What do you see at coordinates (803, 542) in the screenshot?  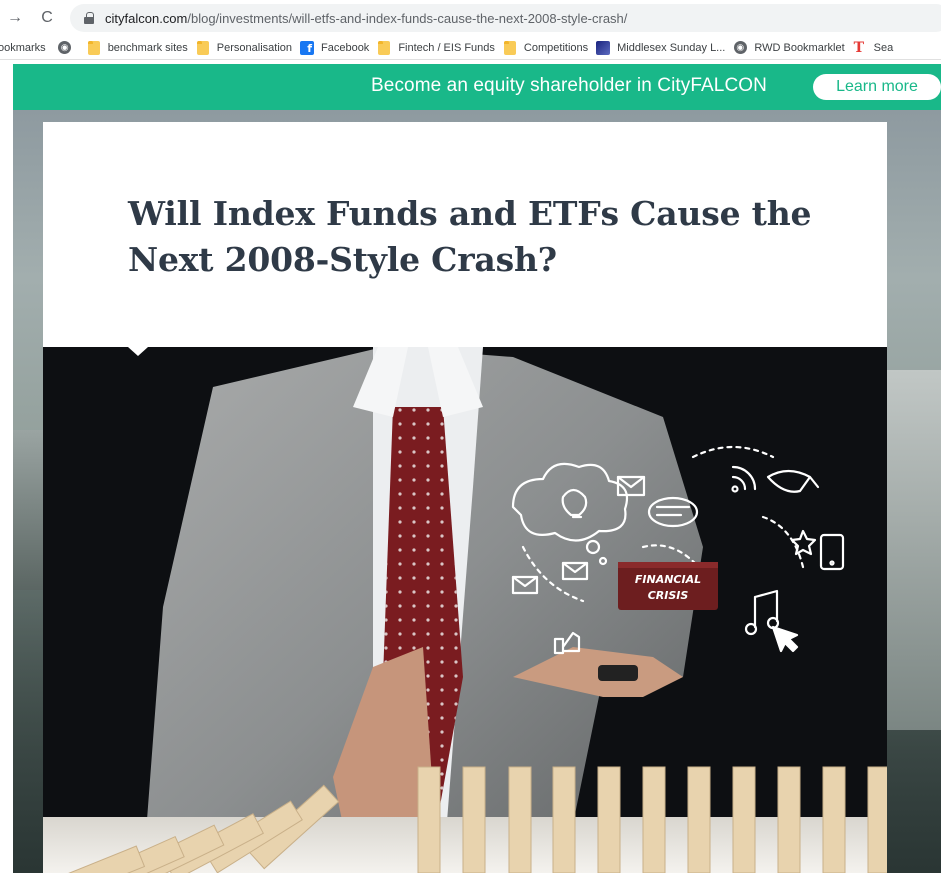 I see `star-icon` at bounding box center [803, 542].